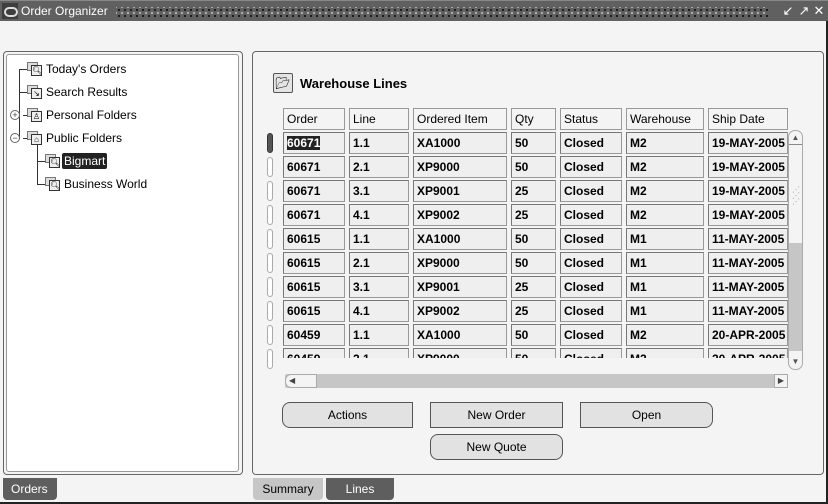 This screenshot has height=504, width=828. Describe the element at coordinates (536, 381) in the screenshot. I see `horizontal-scrollbar: ◀ ▶` at that location.